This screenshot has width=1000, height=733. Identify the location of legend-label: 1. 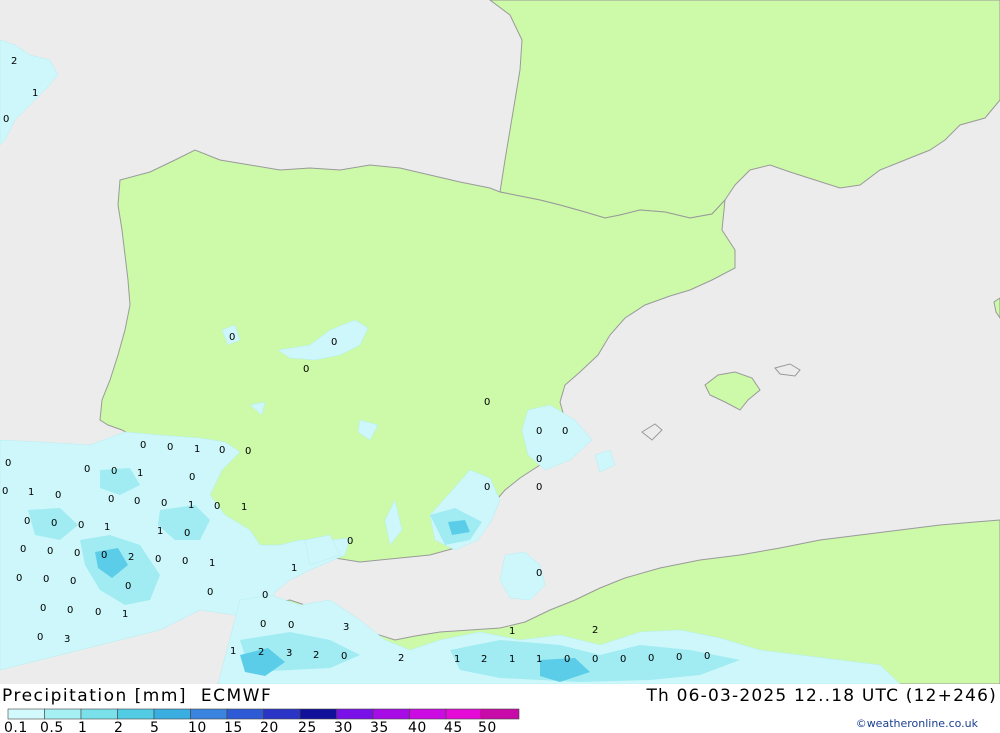
(82, 726).